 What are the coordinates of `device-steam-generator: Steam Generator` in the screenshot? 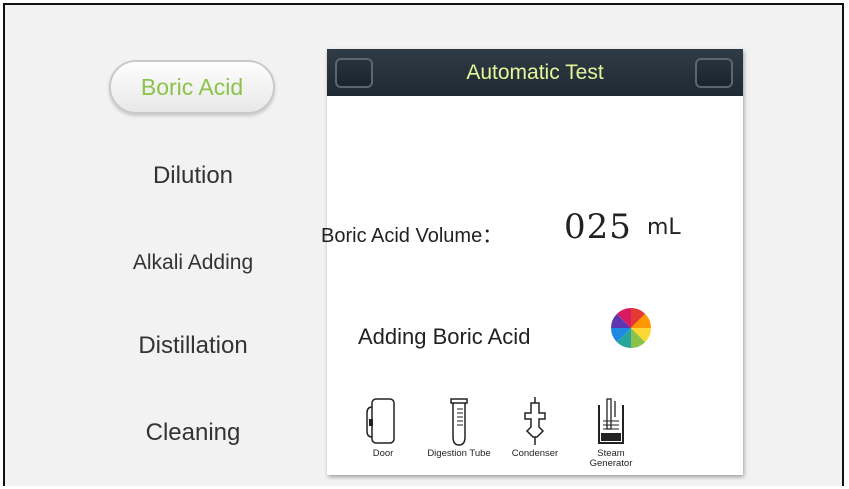 It's located at (611, 433).